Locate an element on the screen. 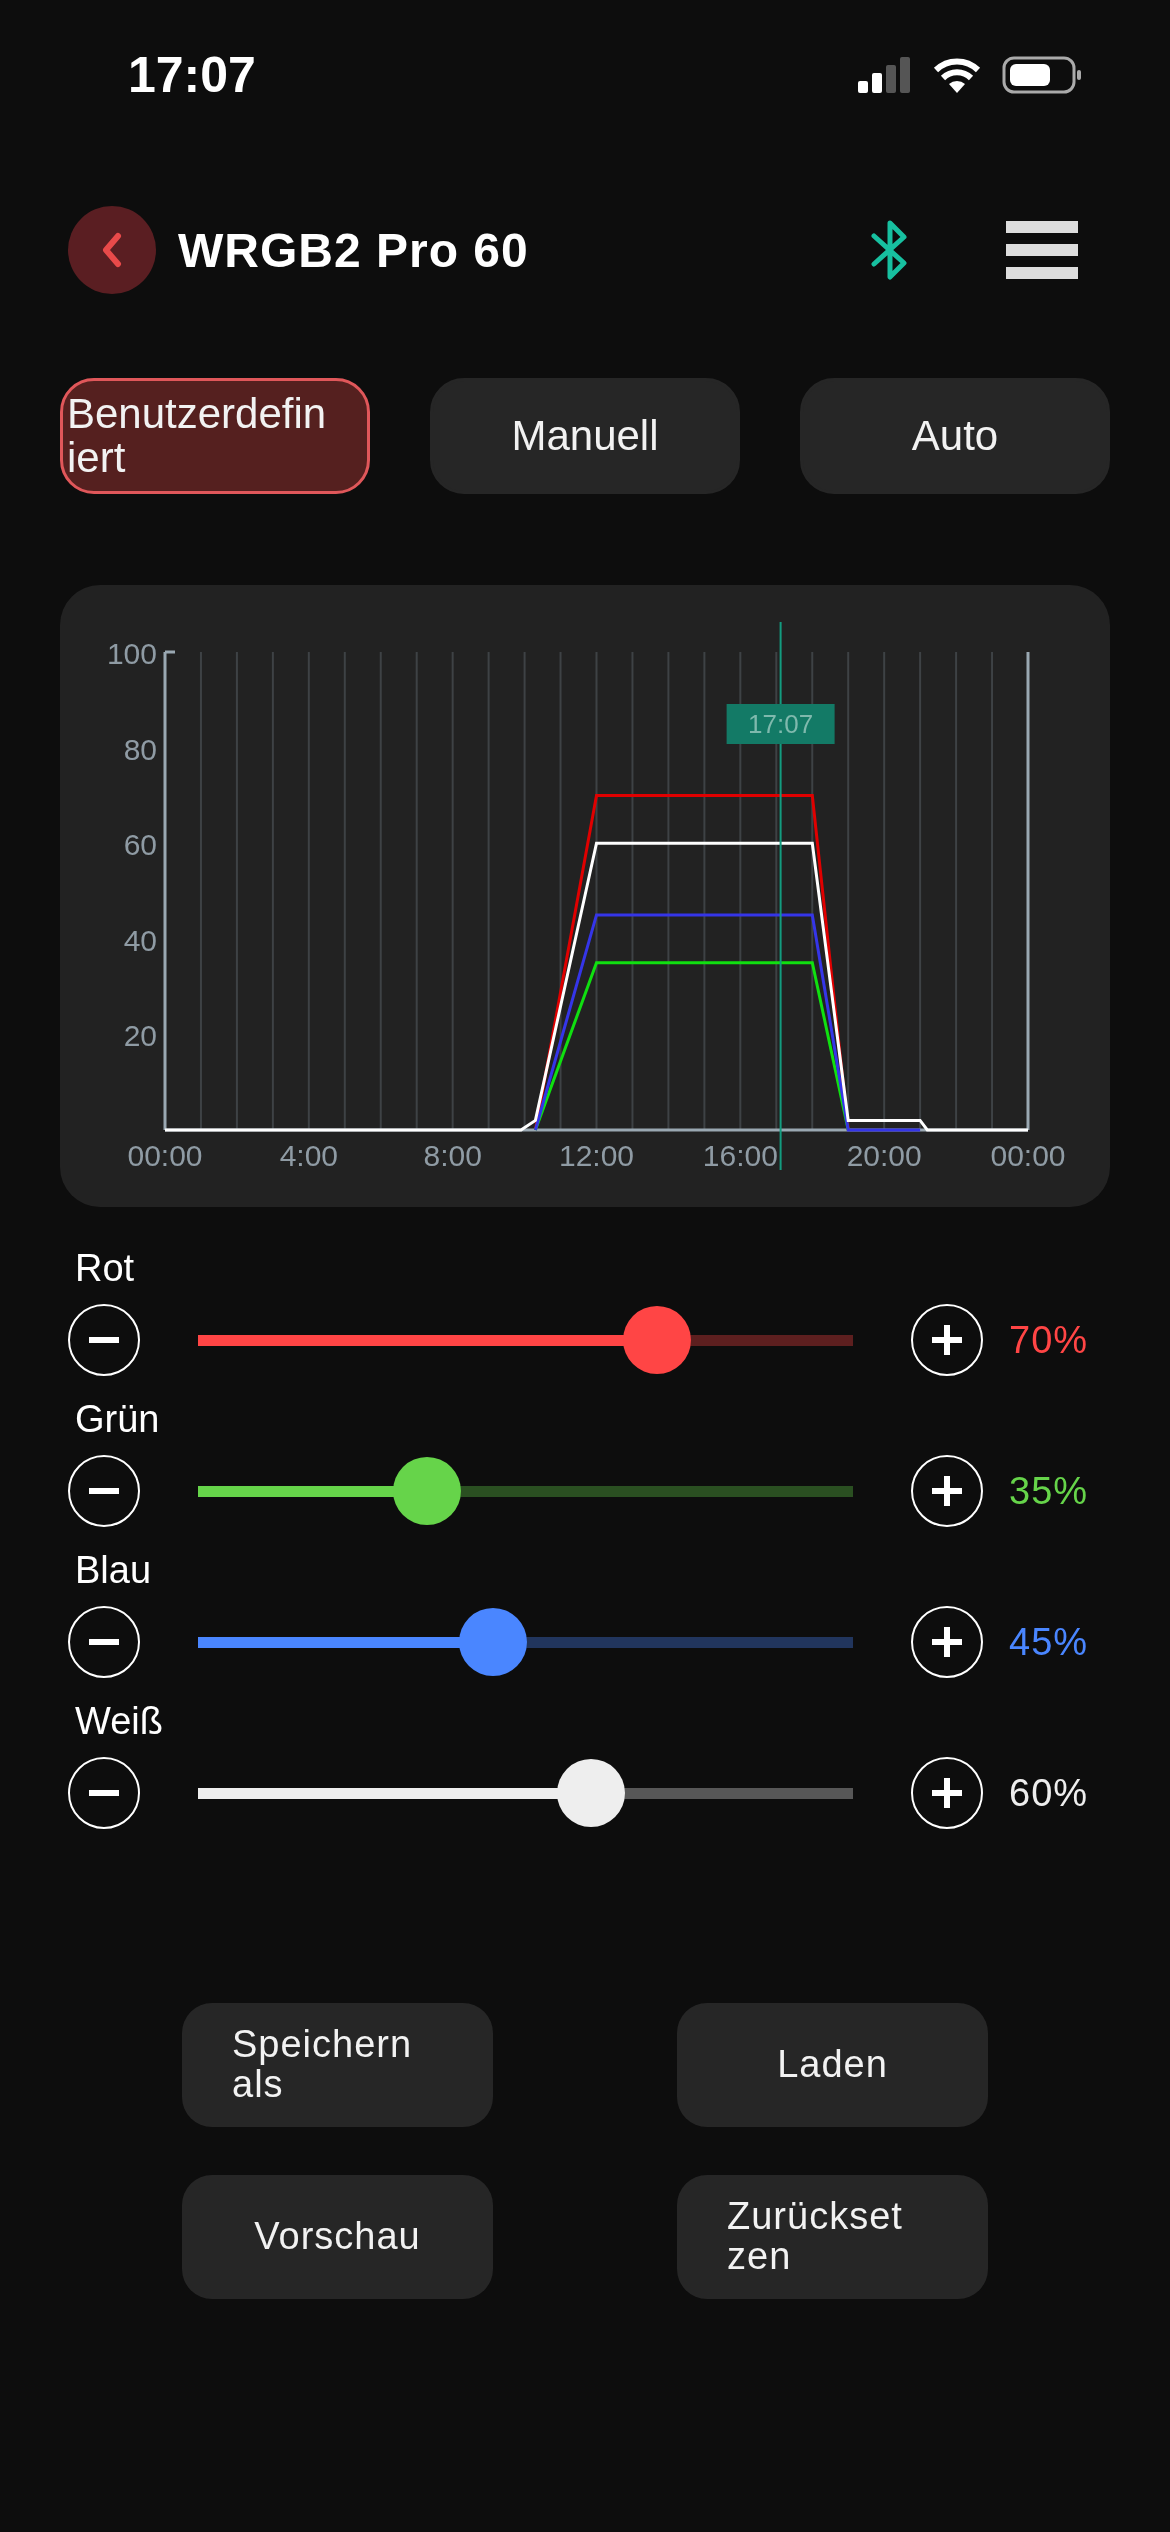 Image resolution: width=1170 pixels, height=2532 pixels. x-tick-label: 4:00 is located at coordinates (309, 1155).